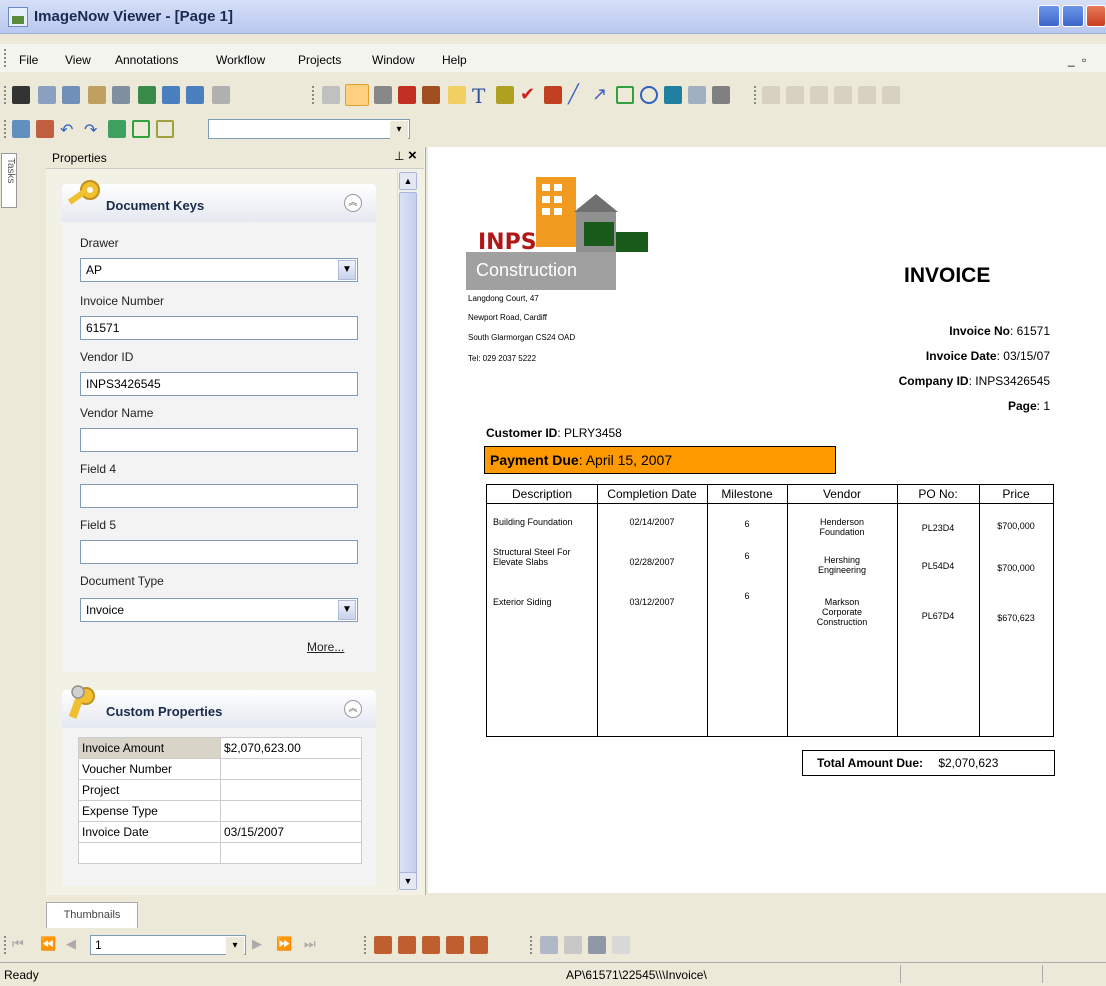 The image size is (1106, 986). I want to click on last-group-icon: ⏭, so click(310, 944).